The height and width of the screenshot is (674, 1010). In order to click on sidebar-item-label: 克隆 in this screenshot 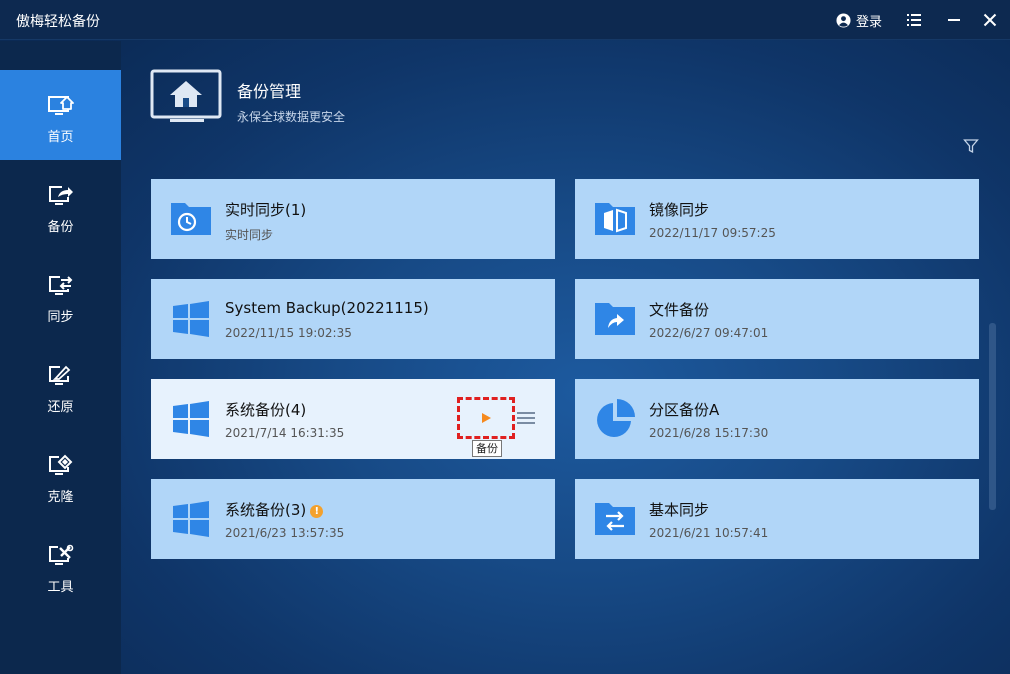, I will do `click(60, 497)`.